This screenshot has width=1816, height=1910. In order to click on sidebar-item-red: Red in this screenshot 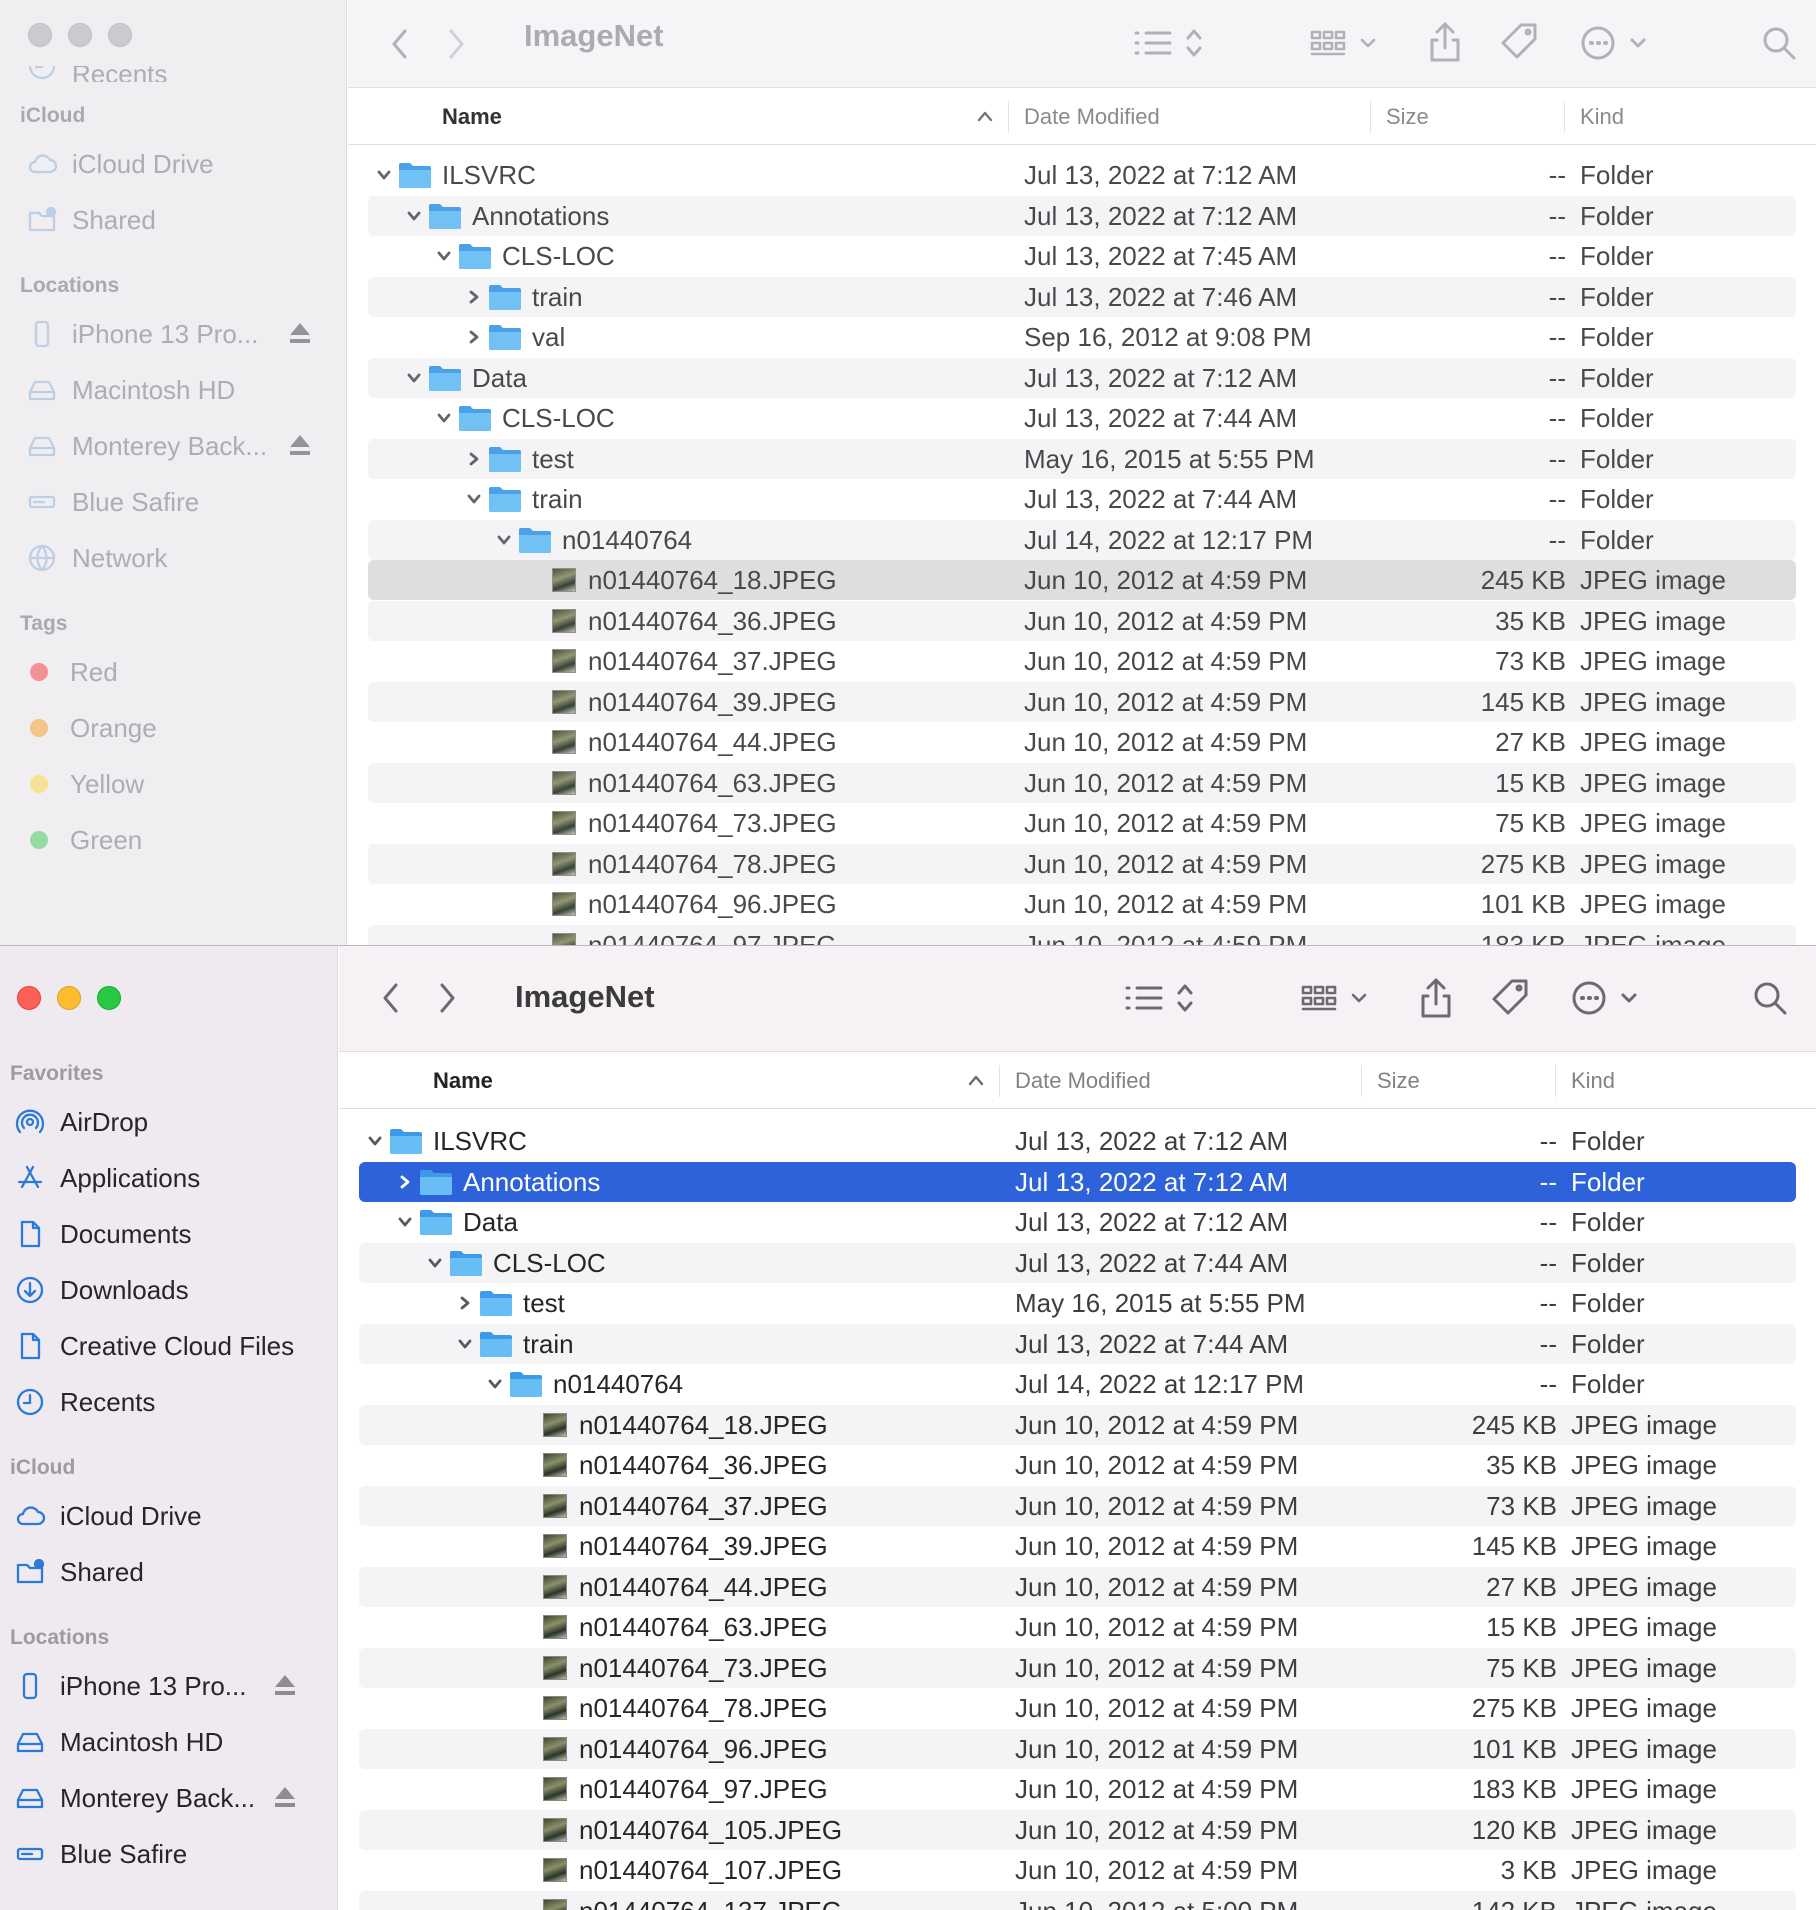, I will do `click(173, 672)`.